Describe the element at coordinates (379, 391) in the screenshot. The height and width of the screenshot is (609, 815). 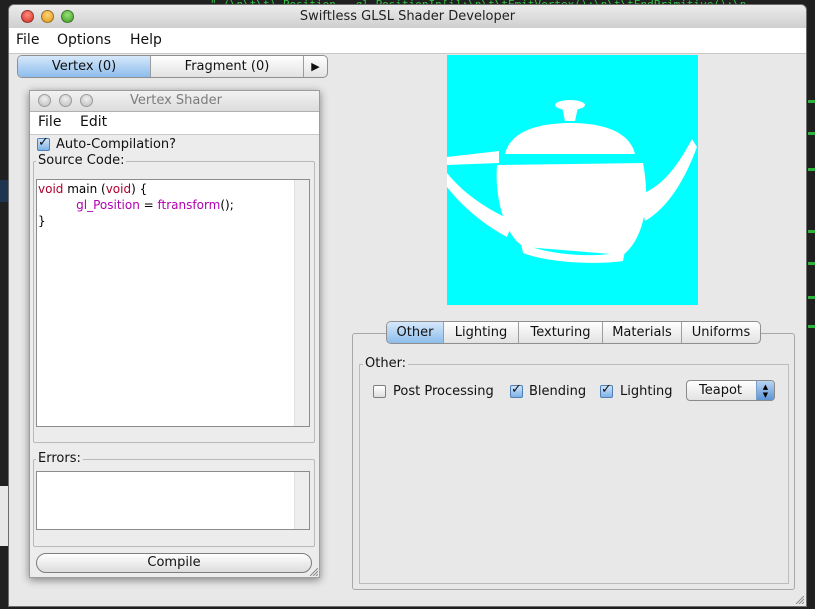
I see `post-processing-checkbox` at that location.